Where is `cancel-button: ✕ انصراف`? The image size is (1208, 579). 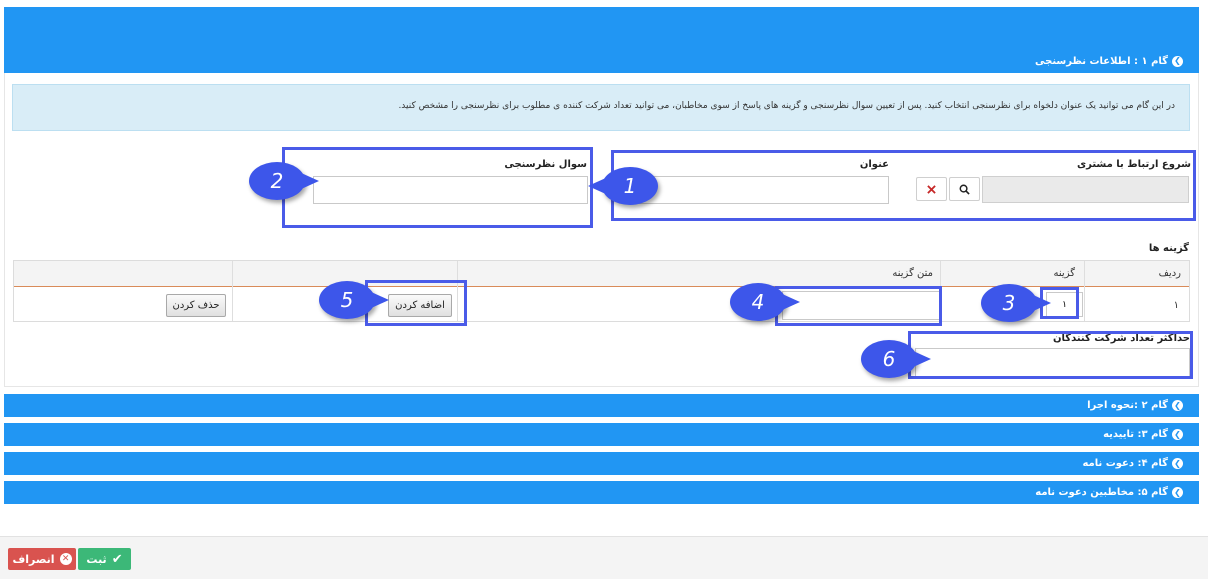 cancel-button: ✕ انصراف is located at coordinates (42, 559).